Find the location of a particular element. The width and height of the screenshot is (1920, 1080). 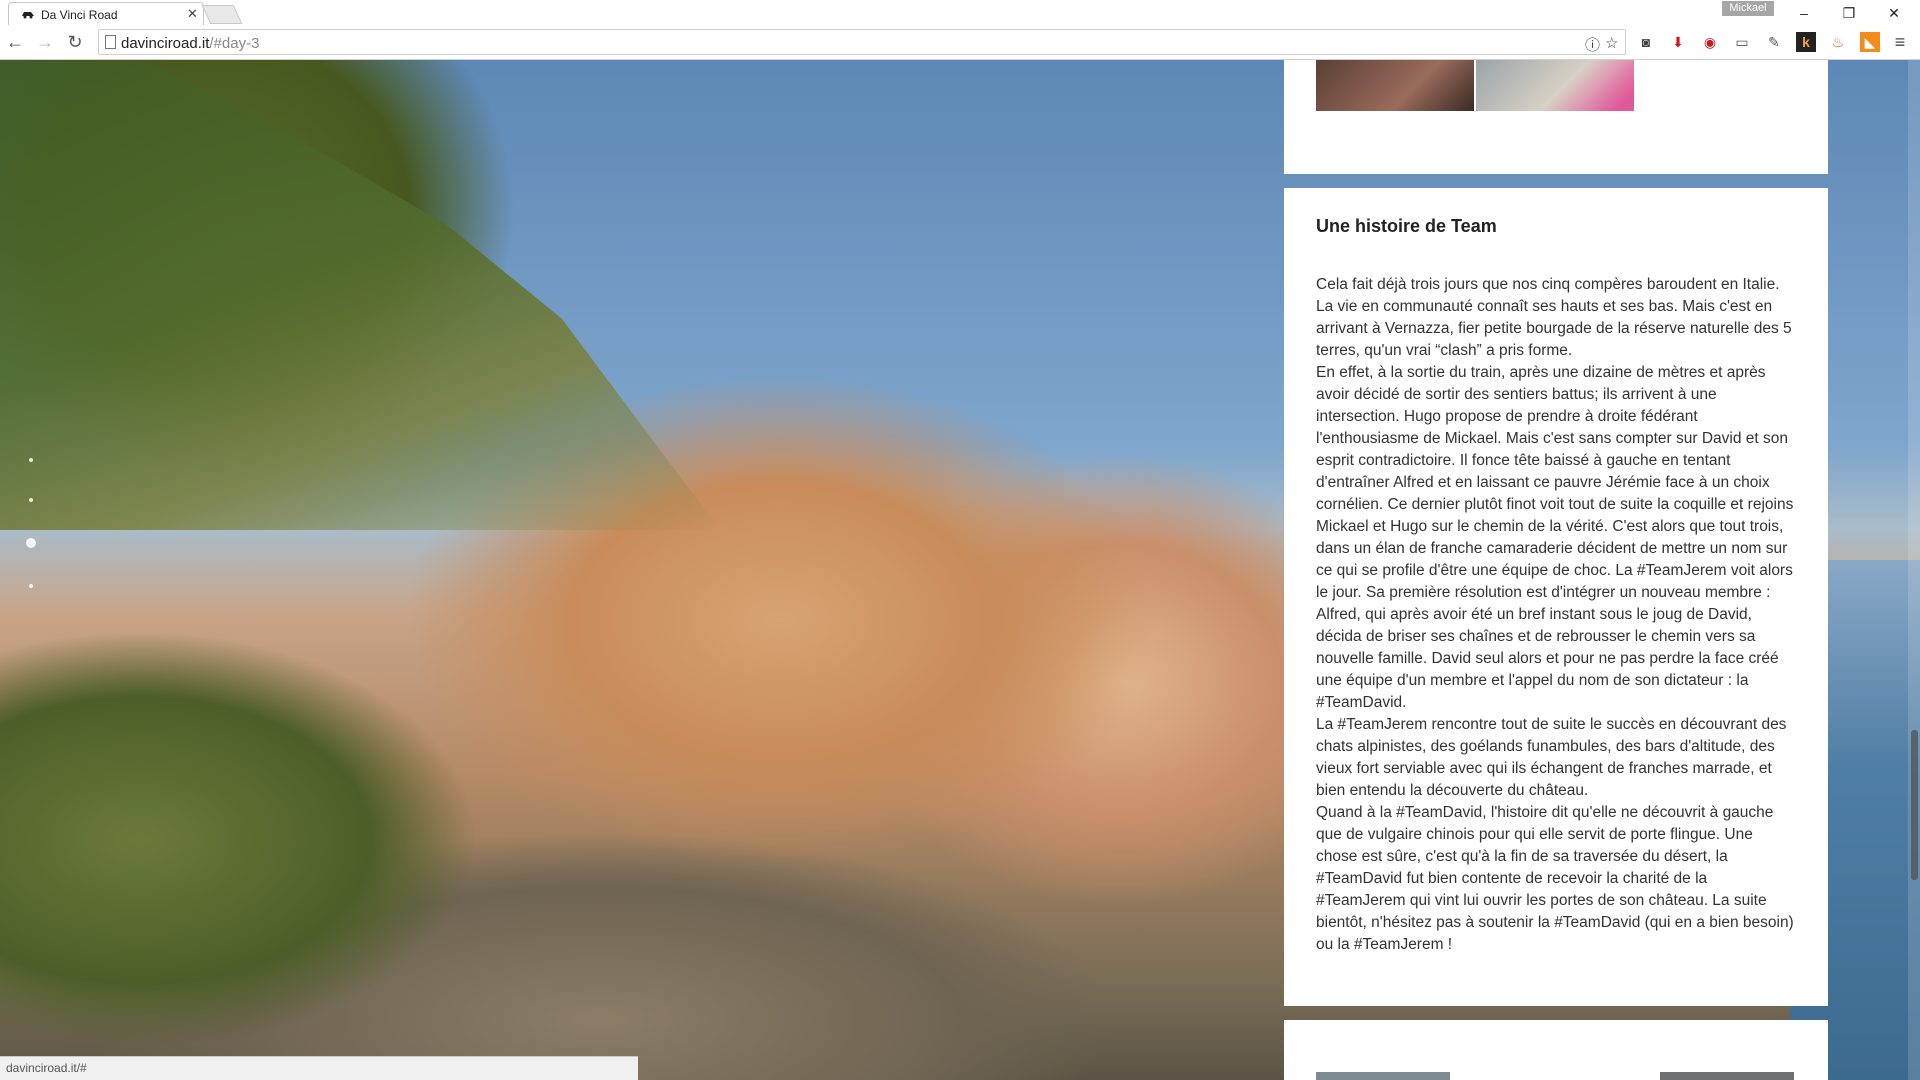

next-card is located at coordinates (1556, 1050).